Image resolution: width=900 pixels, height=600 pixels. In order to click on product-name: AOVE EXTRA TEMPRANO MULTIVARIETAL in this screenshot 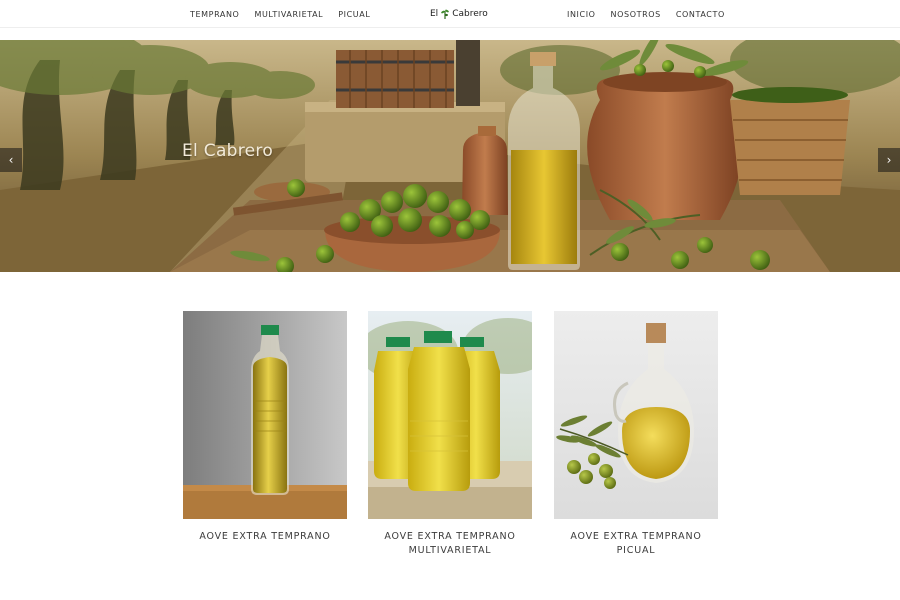, I will do `click(450, 544)`.